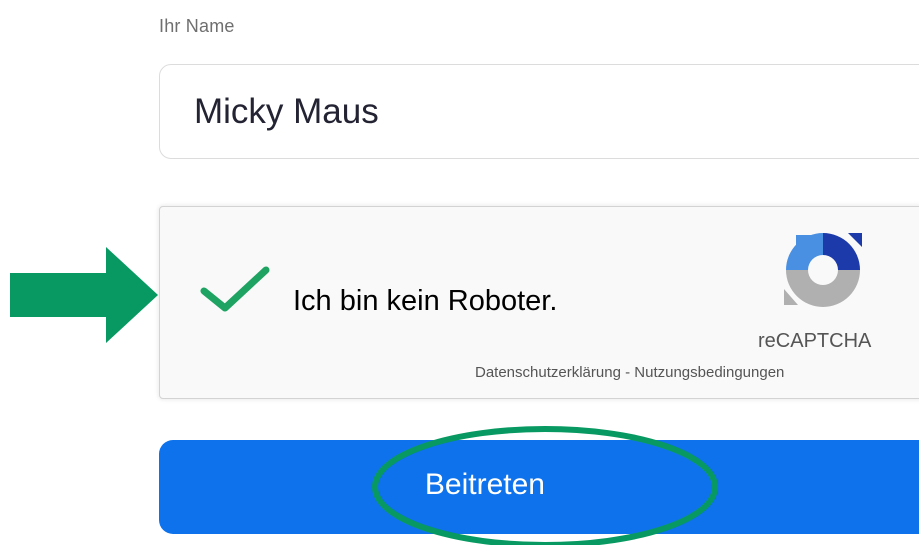 The width and height of the screenshot is (919, 545). I want to click on join-button-label: Beitreten, so click(484, 484).